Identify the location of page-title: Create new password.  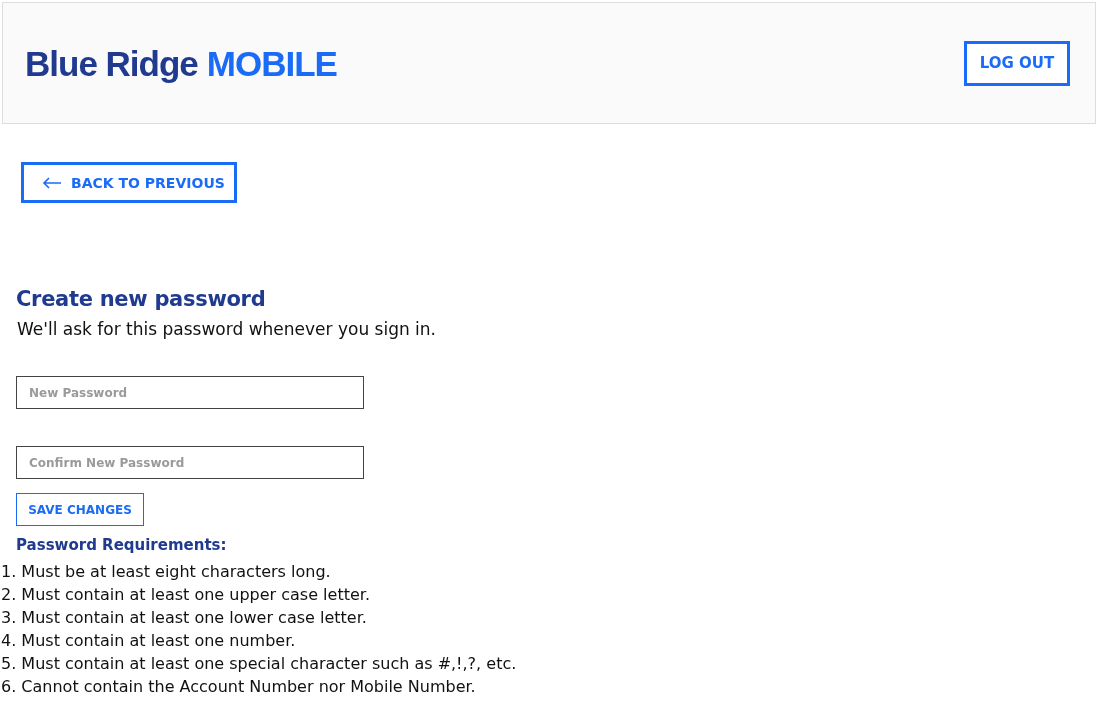
(141, 299).